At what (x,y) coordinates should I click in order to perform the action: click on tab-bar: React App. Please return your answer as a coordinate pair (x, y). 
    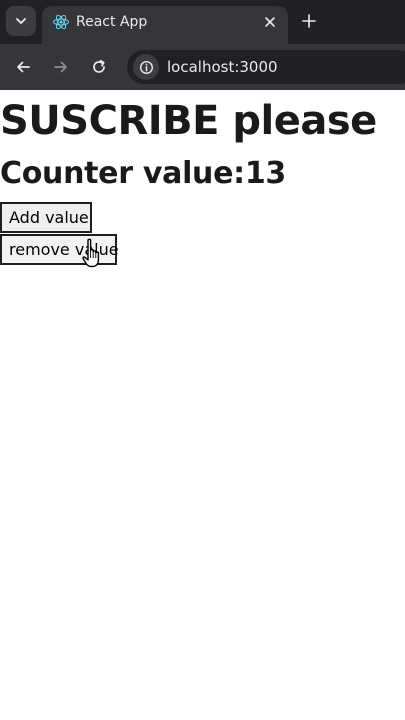
    Looking at the image, I should click on (202, 22).